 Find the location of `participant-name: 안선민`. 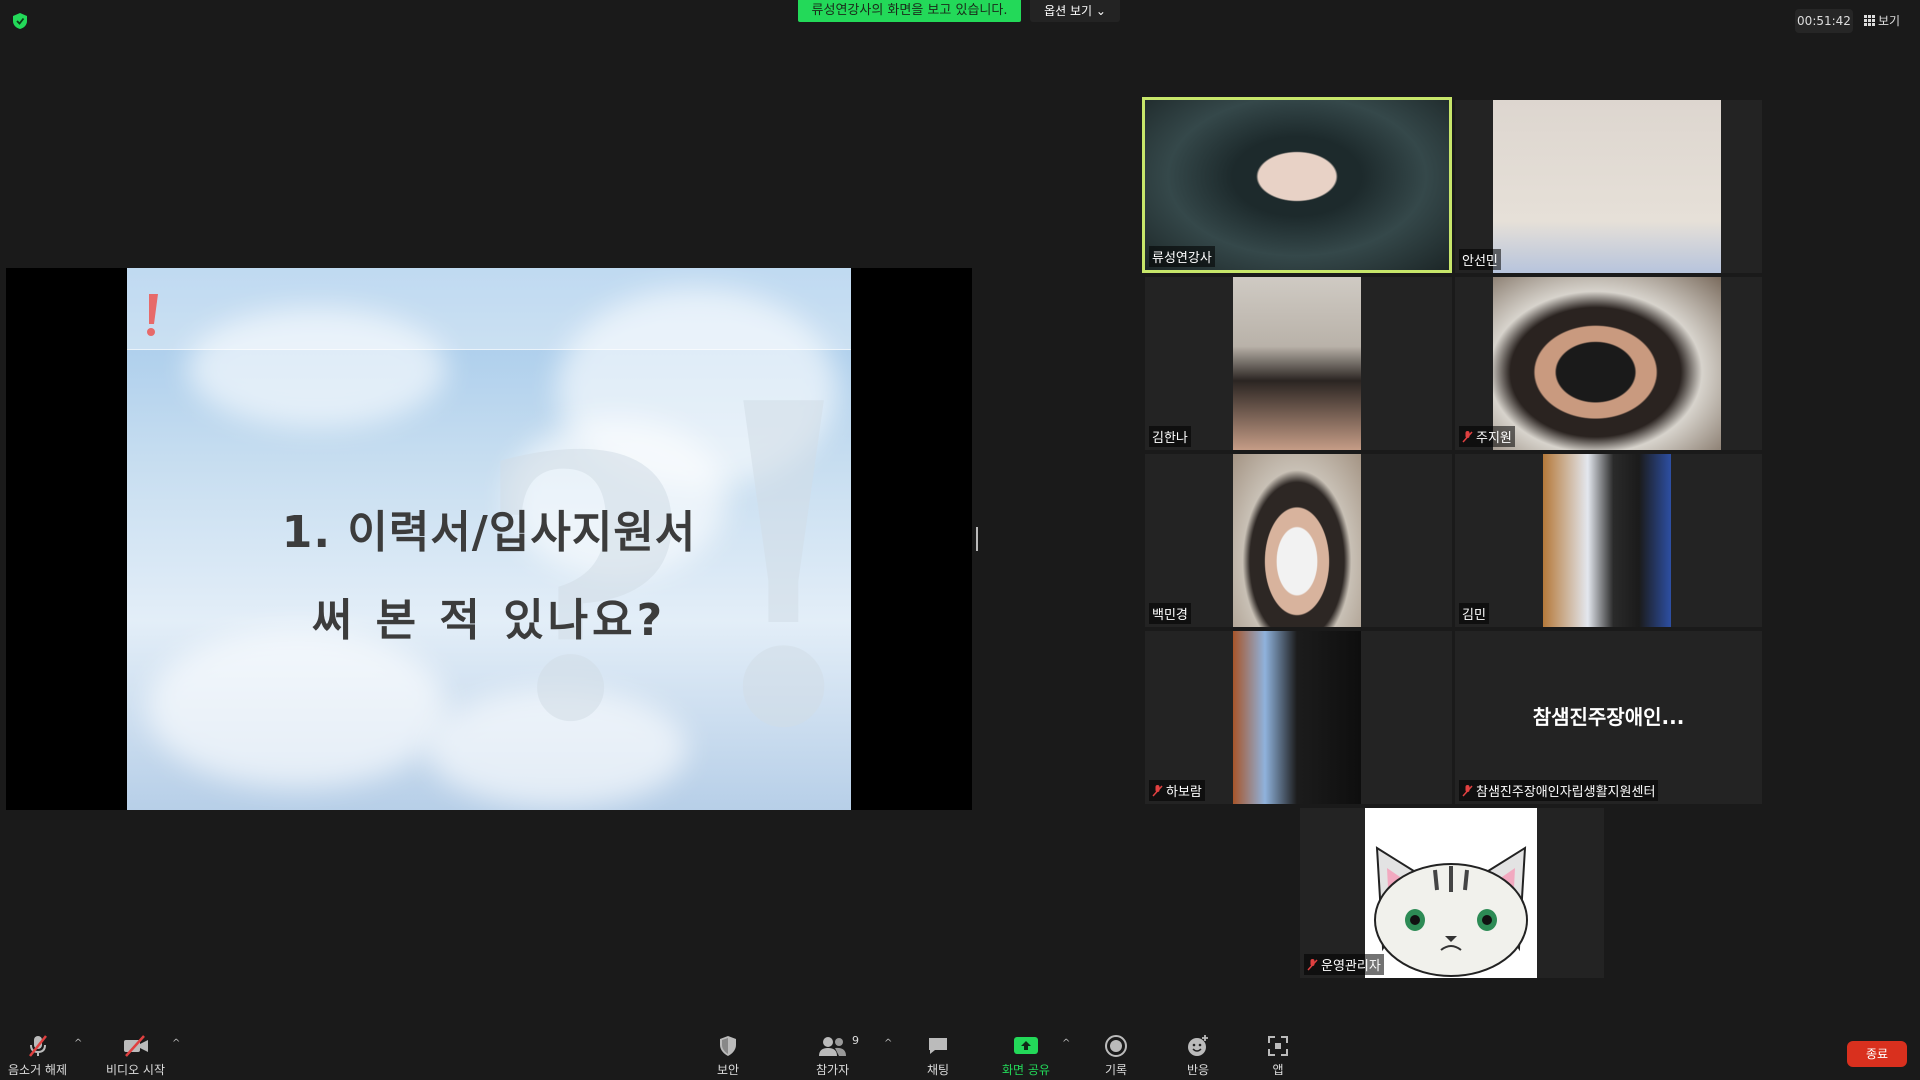

participant-name: 안선민 is located at coordinates (1480, 259).